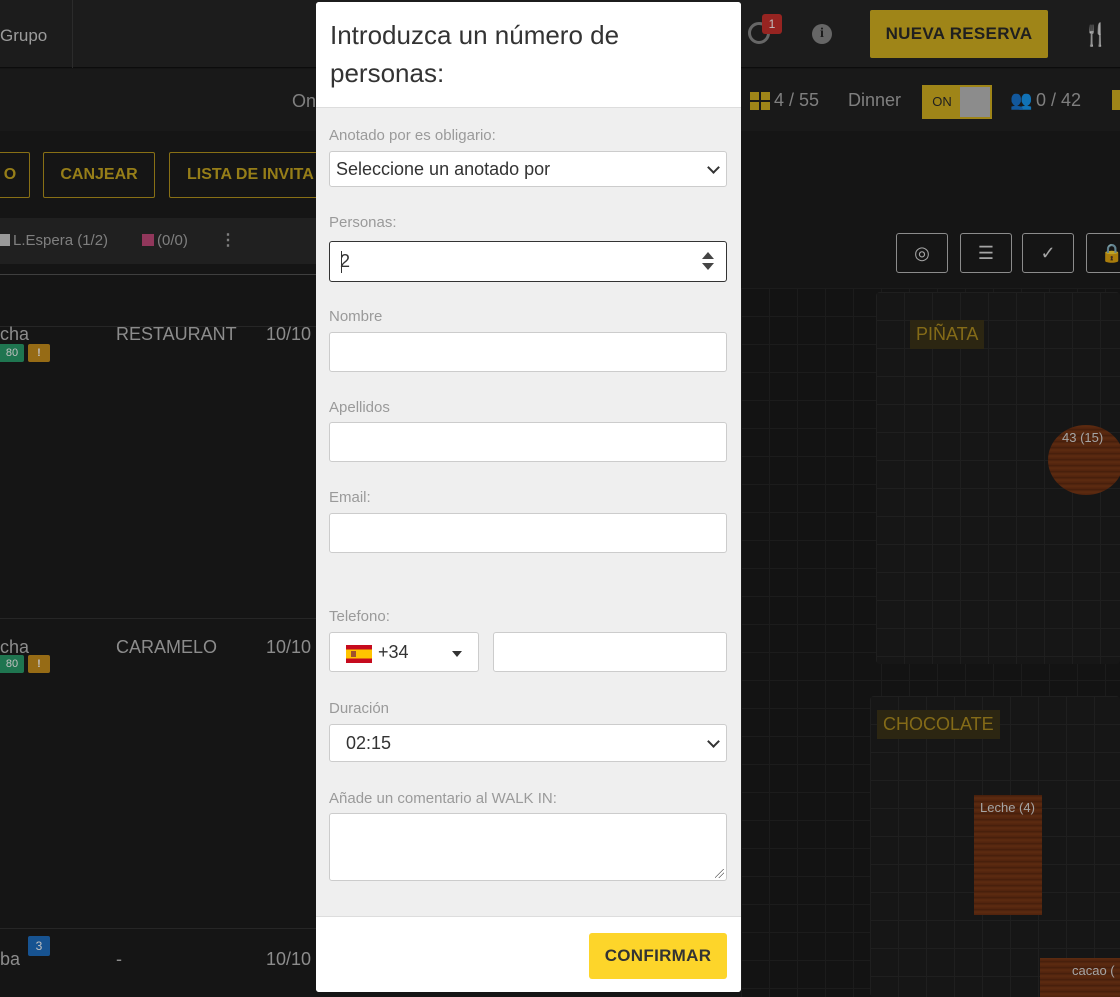  I want to click on comentario-textarea, so click(528, 847).